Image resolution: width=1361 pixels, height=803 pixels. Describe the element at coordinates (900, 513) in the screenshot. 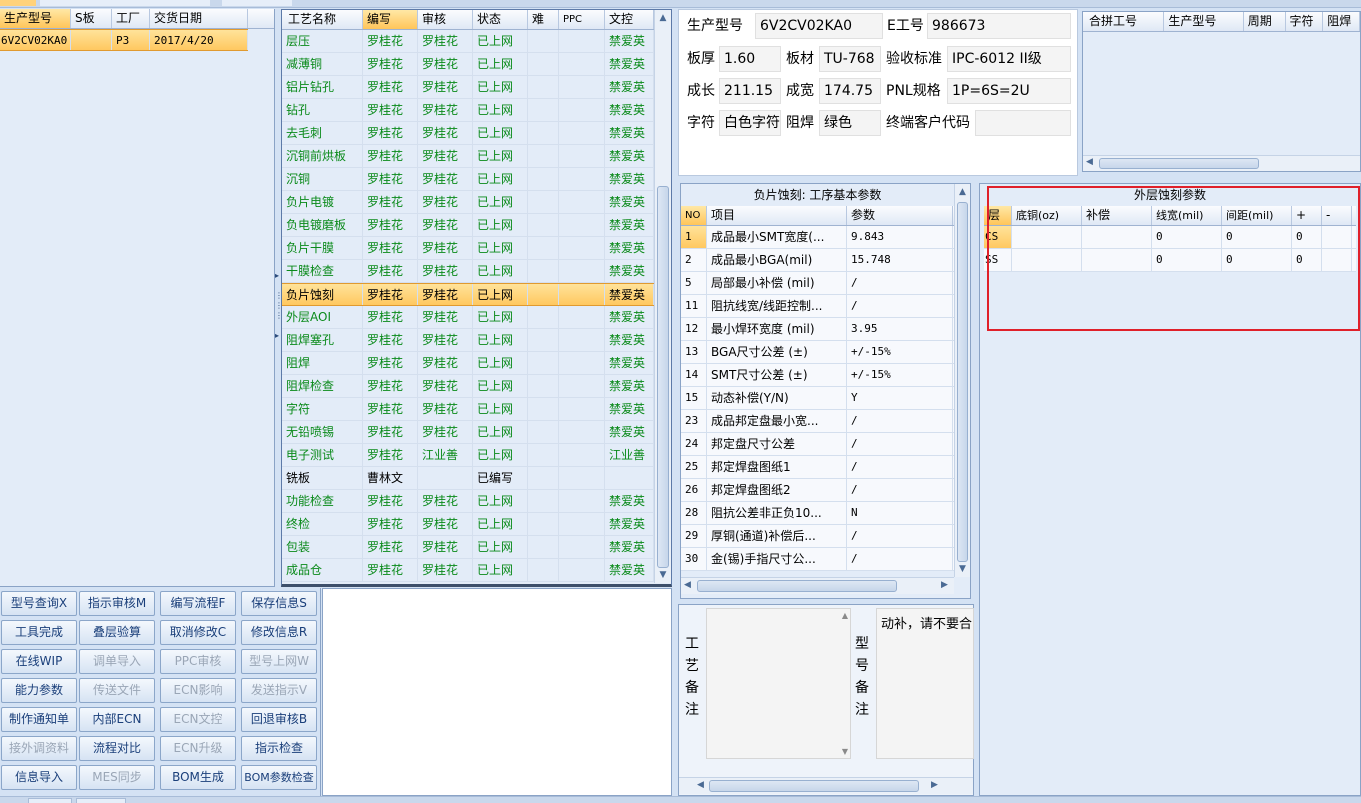

I see `param-cell: N` at that location.